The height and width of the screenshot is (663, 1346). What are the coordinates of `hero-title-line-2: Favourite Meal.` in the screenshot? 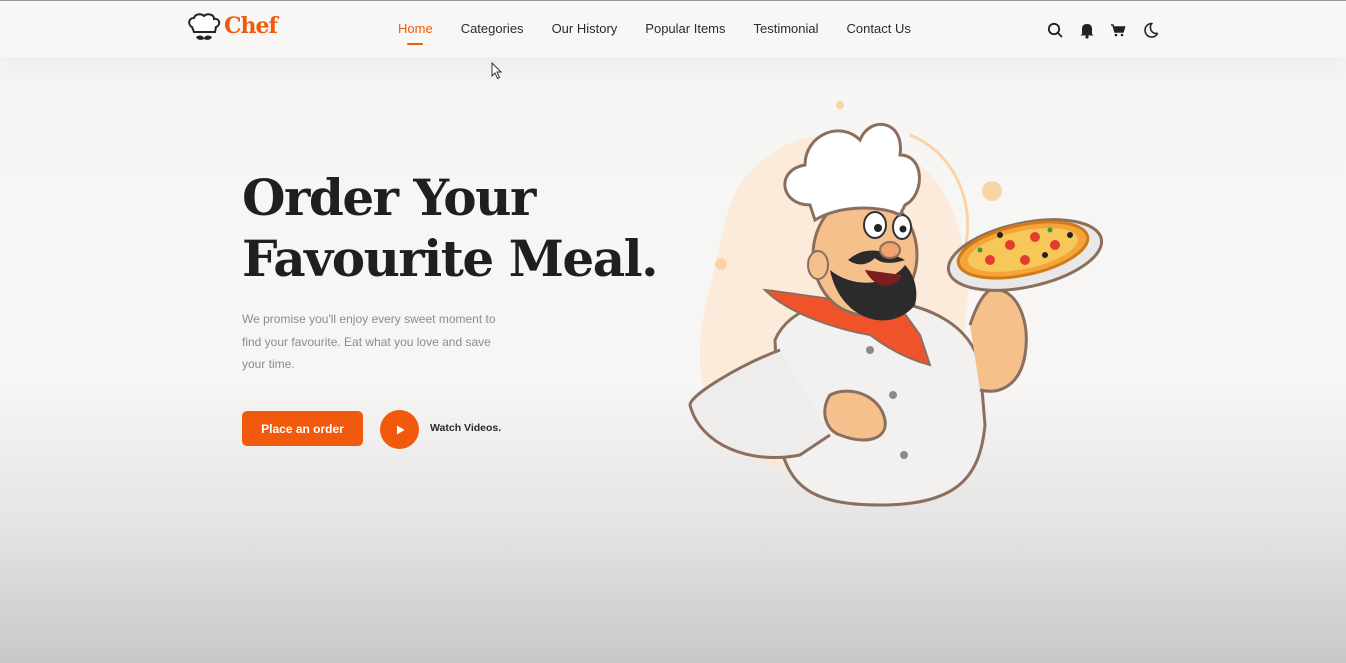 It's located at (450, 258).